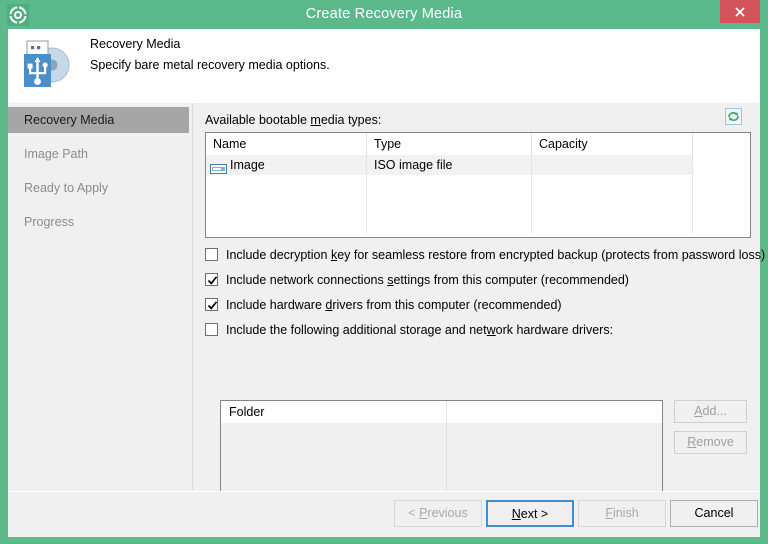 The height and width of the screenshot is (544, 768). I want to click on window-title: Create Recovery Media, so click(384, 14).